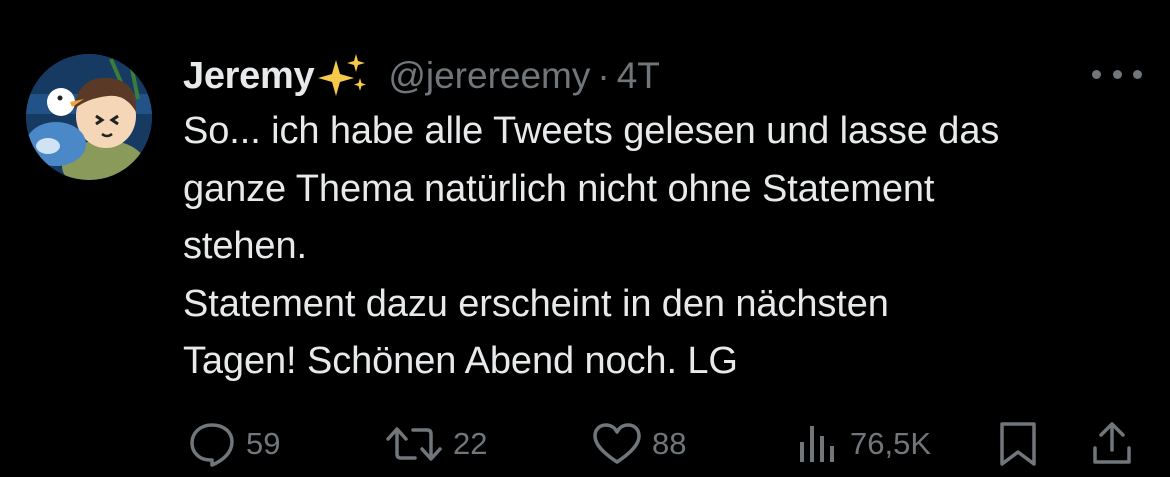 This screenshot has height=477, width=1170. What do you see at coordinates (669, 443) in the screenshot?
I see `like-count: 88` at bounding box center [669, 443].